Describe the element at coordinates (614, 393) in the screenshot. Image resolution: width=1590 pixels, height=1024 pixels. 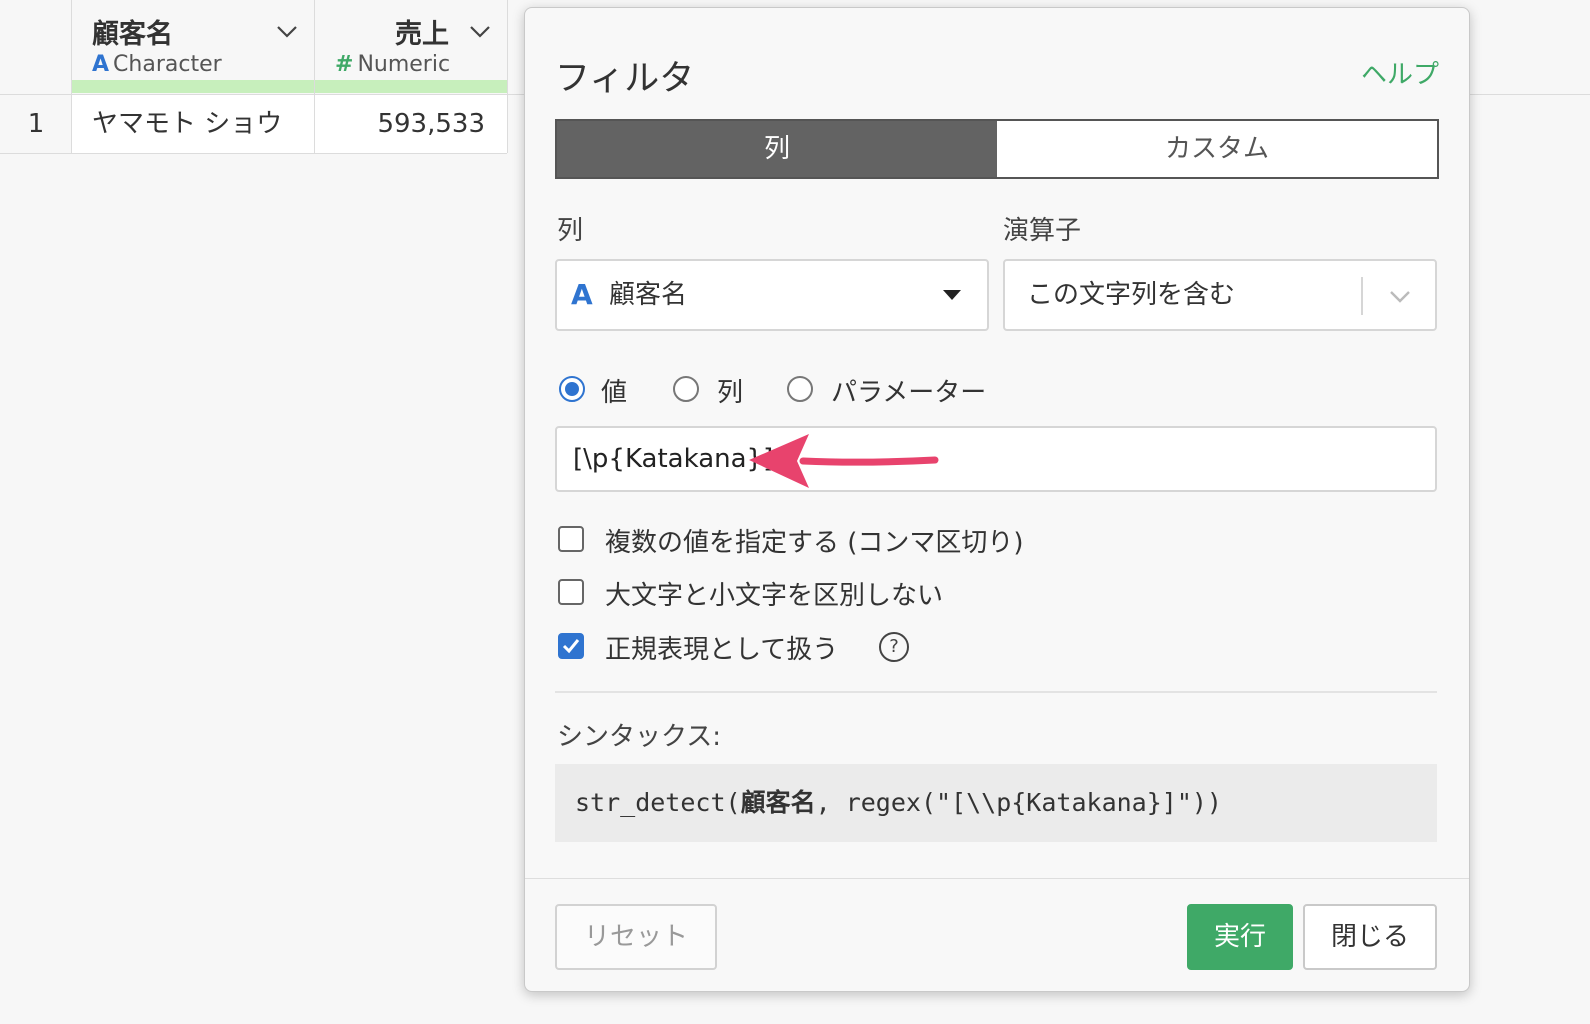
I see `radio-value-label: 値` at that location.